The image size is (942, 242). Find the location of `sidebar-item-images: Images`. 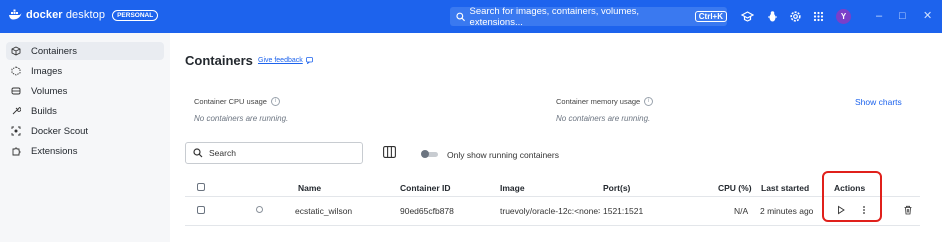

sidebar-item-images: Images is located at coordinates (85, 71).